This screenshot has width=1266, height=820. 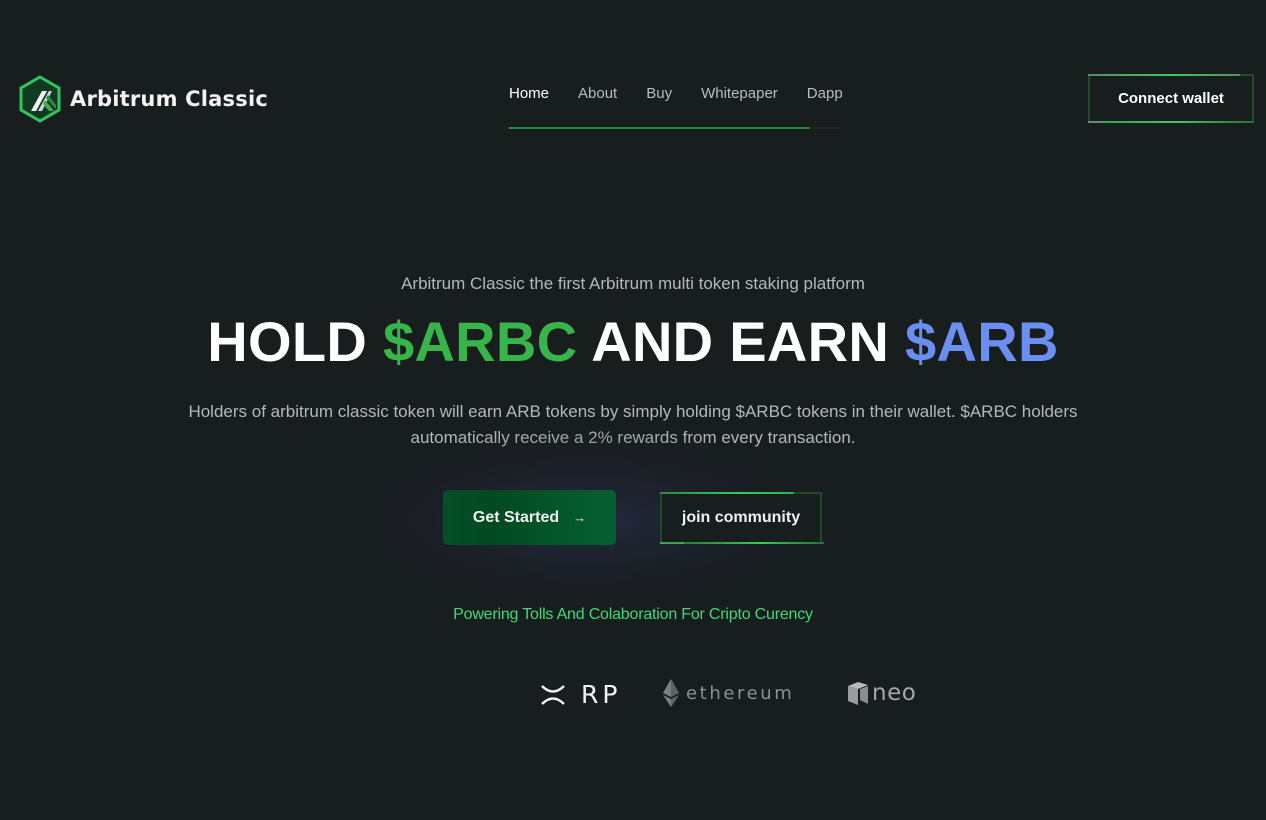 What do you see at coordinates (740, 693) in the screenshot?
I see `ethereum-logo-text: ethereum` at bounding box center [740, 693].